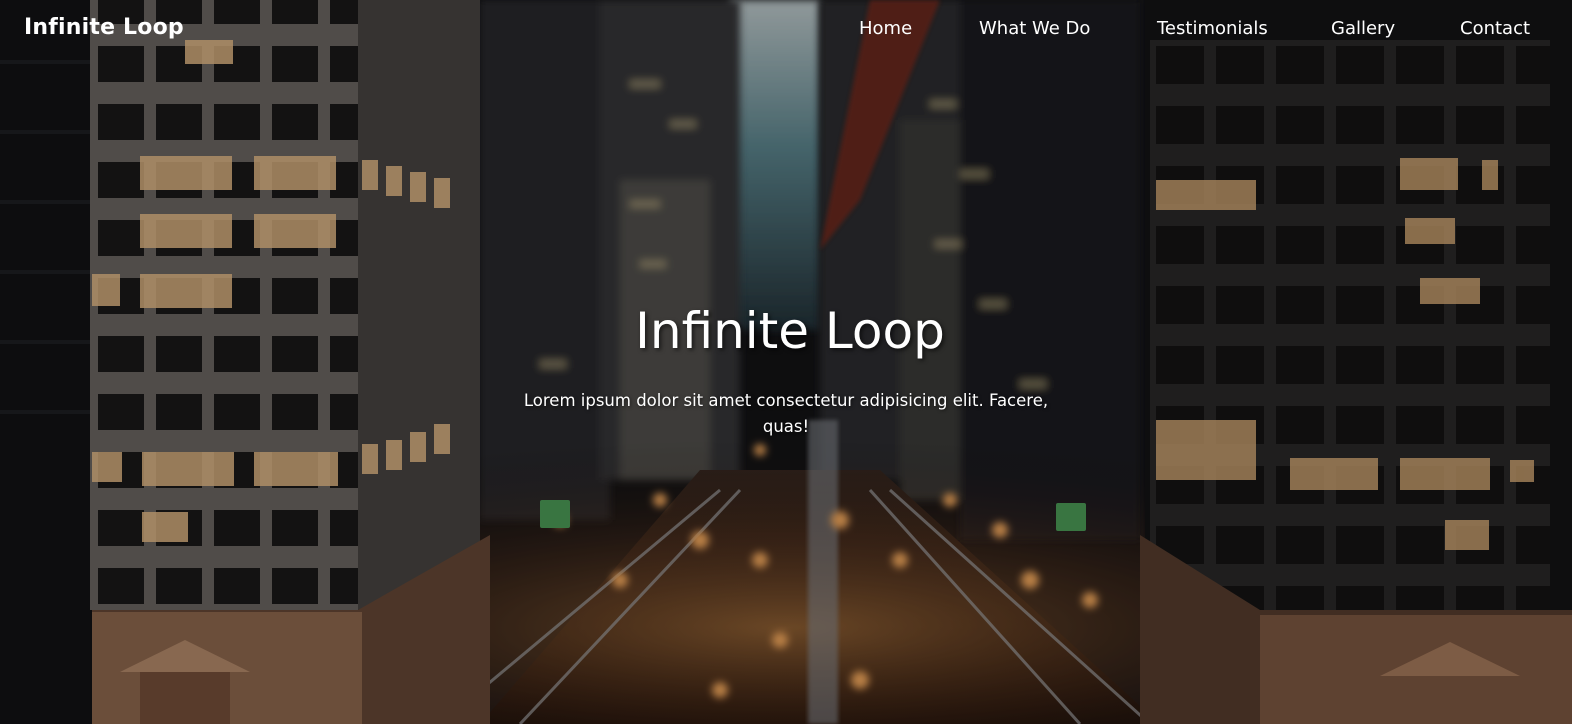 This screenshot has width=1572, height=724. I want to click on nav-link-home: Home, so click(885, 28).